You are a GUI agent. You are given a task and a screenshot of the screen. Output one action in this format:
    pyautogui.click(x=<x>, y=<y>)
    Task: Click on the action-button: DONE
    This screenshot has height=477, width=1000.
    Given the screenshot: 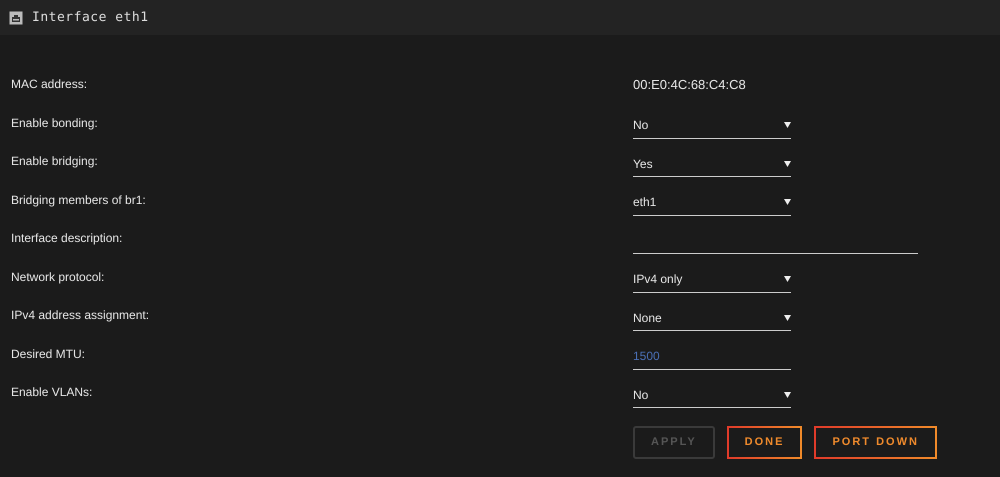 What is the action you would take?
    pyautogui.click(x=764, y=442)
    